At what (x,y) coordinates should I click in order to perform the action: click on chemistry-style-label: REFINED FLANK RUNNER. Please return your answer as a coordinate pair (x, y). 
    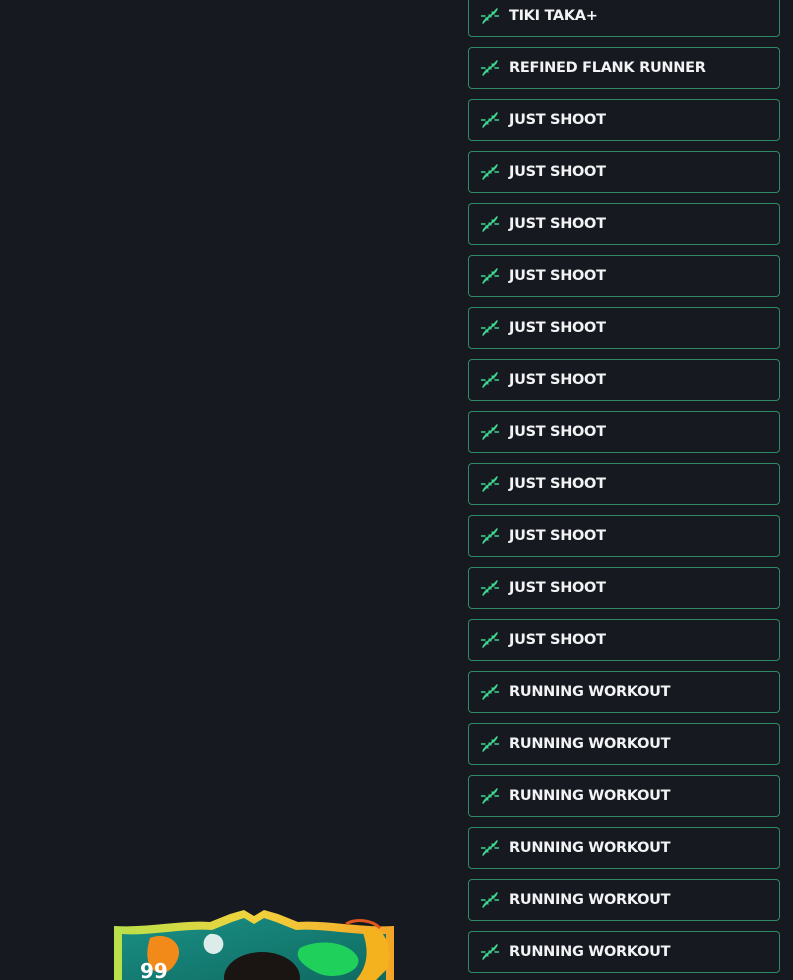
    Looking at the image, I should click on (607, 68).